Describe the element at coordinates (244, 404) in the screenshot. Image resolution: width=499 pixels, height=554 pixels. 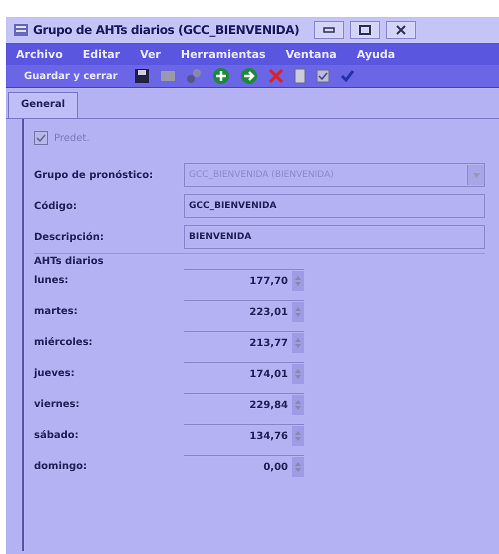
I see `number-spinner: 229,84` at that location.